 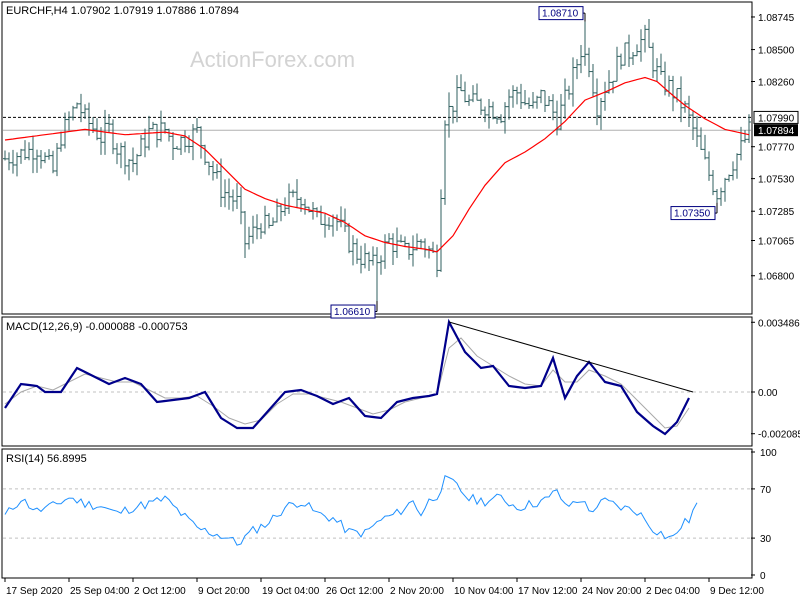 What do you see at coordinates (417, 591) in the screenshot?
I see `x-tick-label: 2 Nov 20:00` at bounding box center [417, 591].